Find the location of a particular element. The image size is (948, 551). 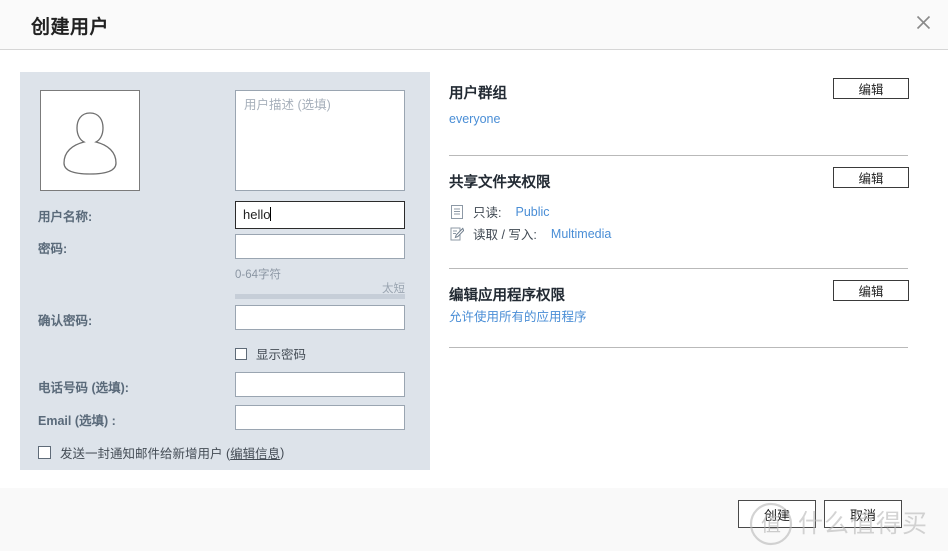

user-description-input: 用户描述 (选填) is located at coordinates (320, 140).